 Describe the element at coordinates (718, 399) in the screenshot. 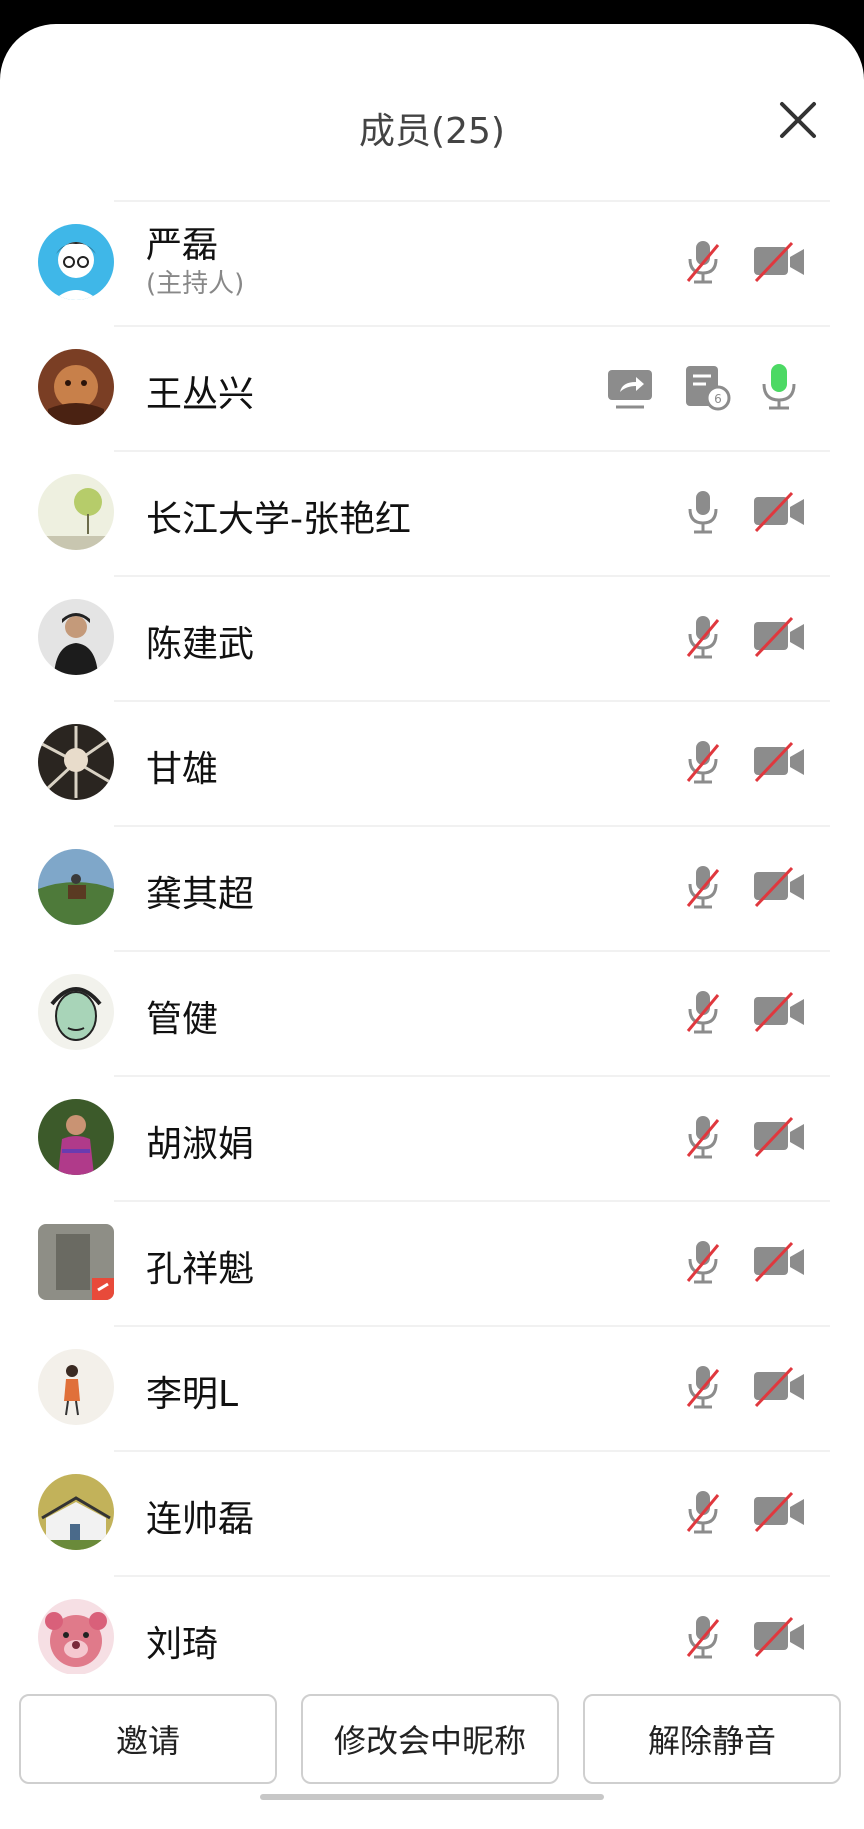

I see `svg-text: 6` at that location.